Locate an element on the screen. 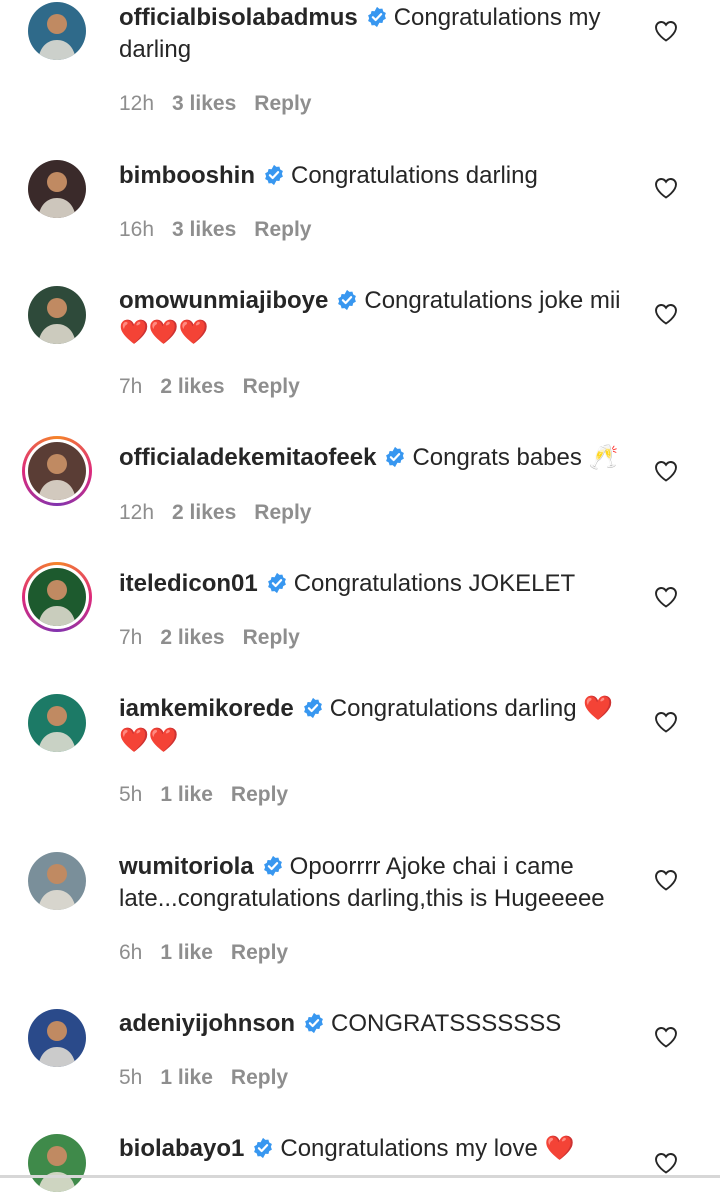 This screenshot has width=720, height=1192. comment-text: Congratulations darling is located at coordinates (414, 175).